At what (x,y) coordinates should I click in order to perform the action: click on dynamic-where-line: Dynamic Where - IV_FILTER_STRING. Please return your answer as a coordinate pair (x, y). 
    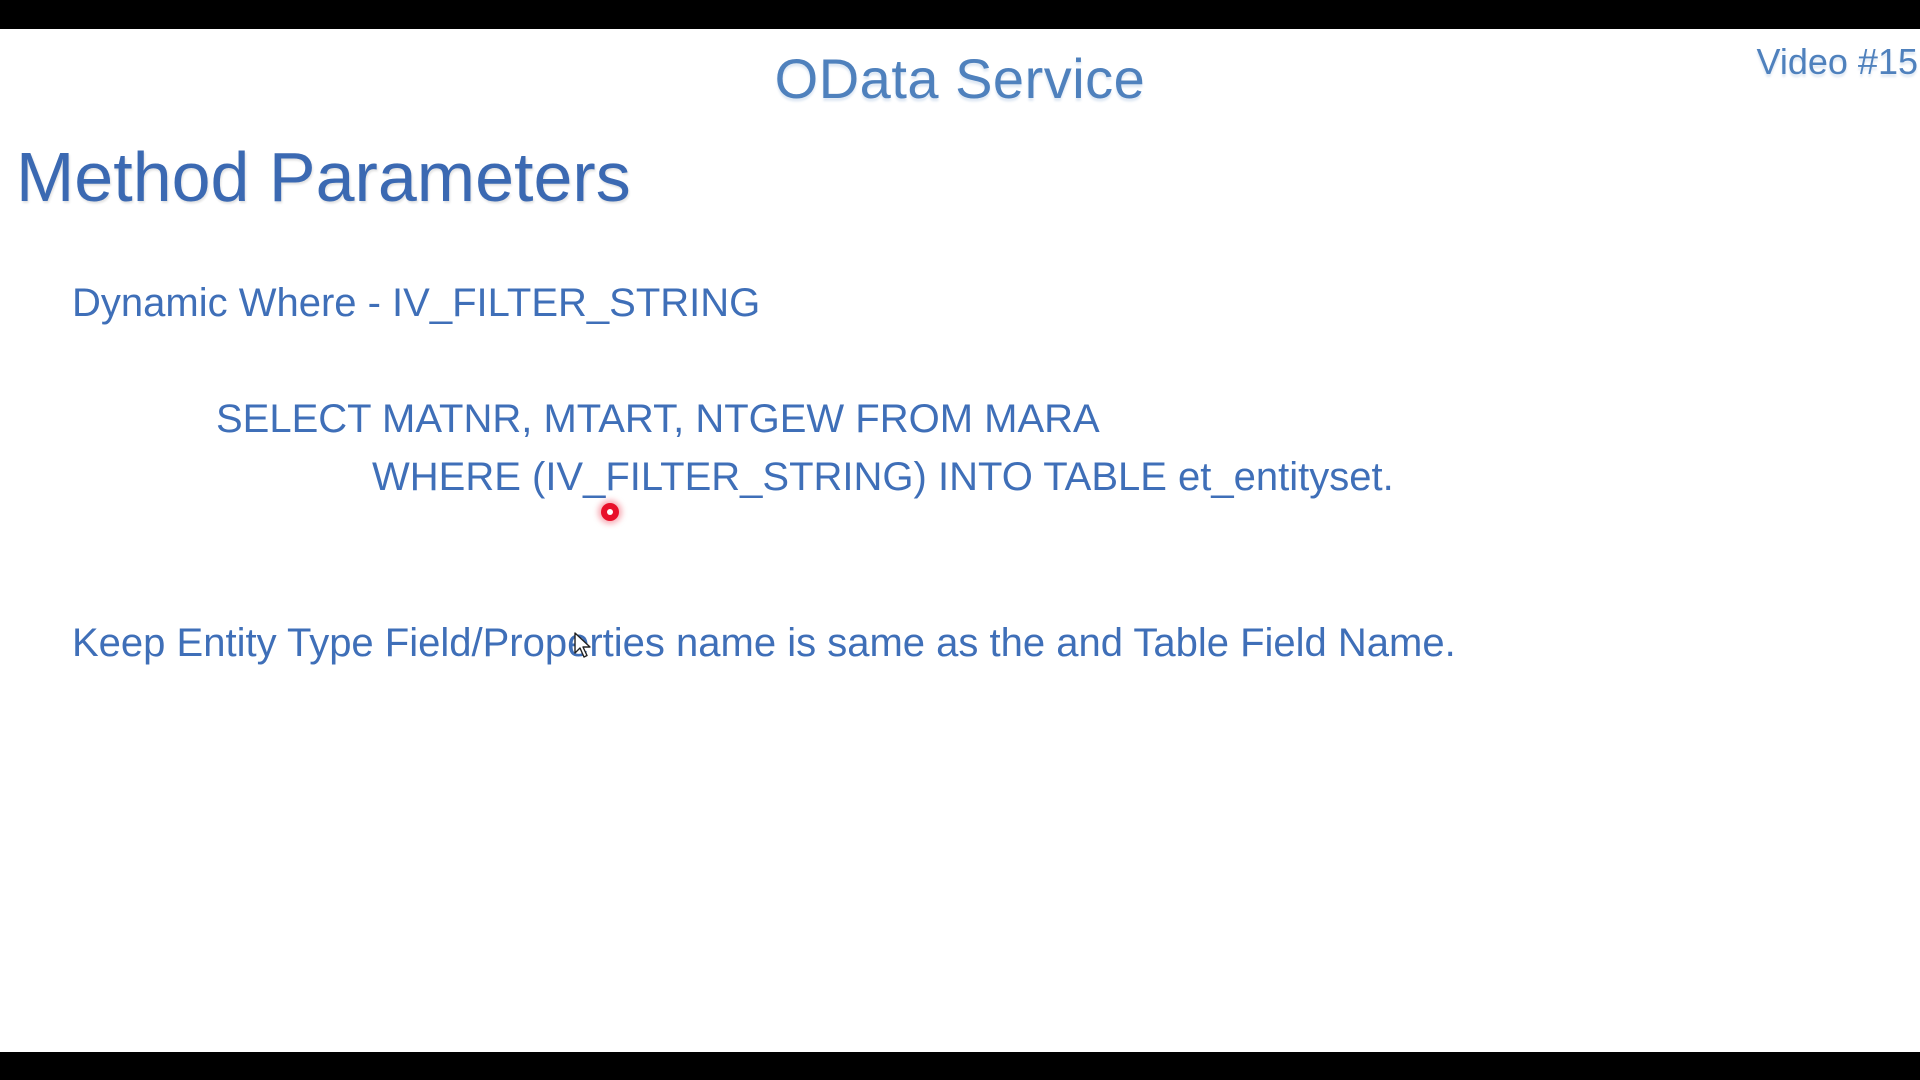
    Looking at the image, I should click on (416, 303).